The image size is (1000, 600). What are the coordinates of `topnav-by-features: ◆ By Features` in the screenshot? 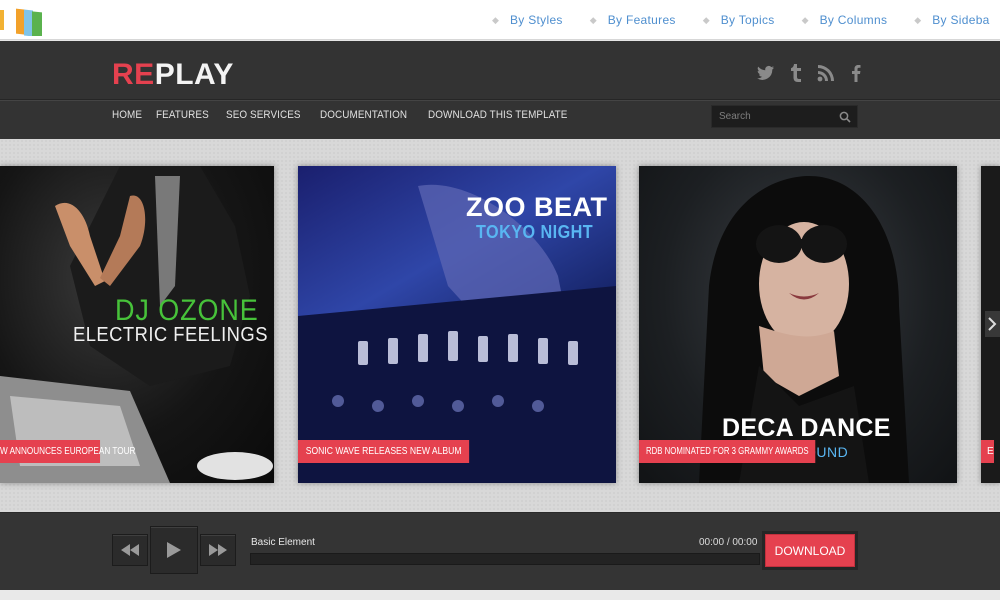 It's located at (633, 20).